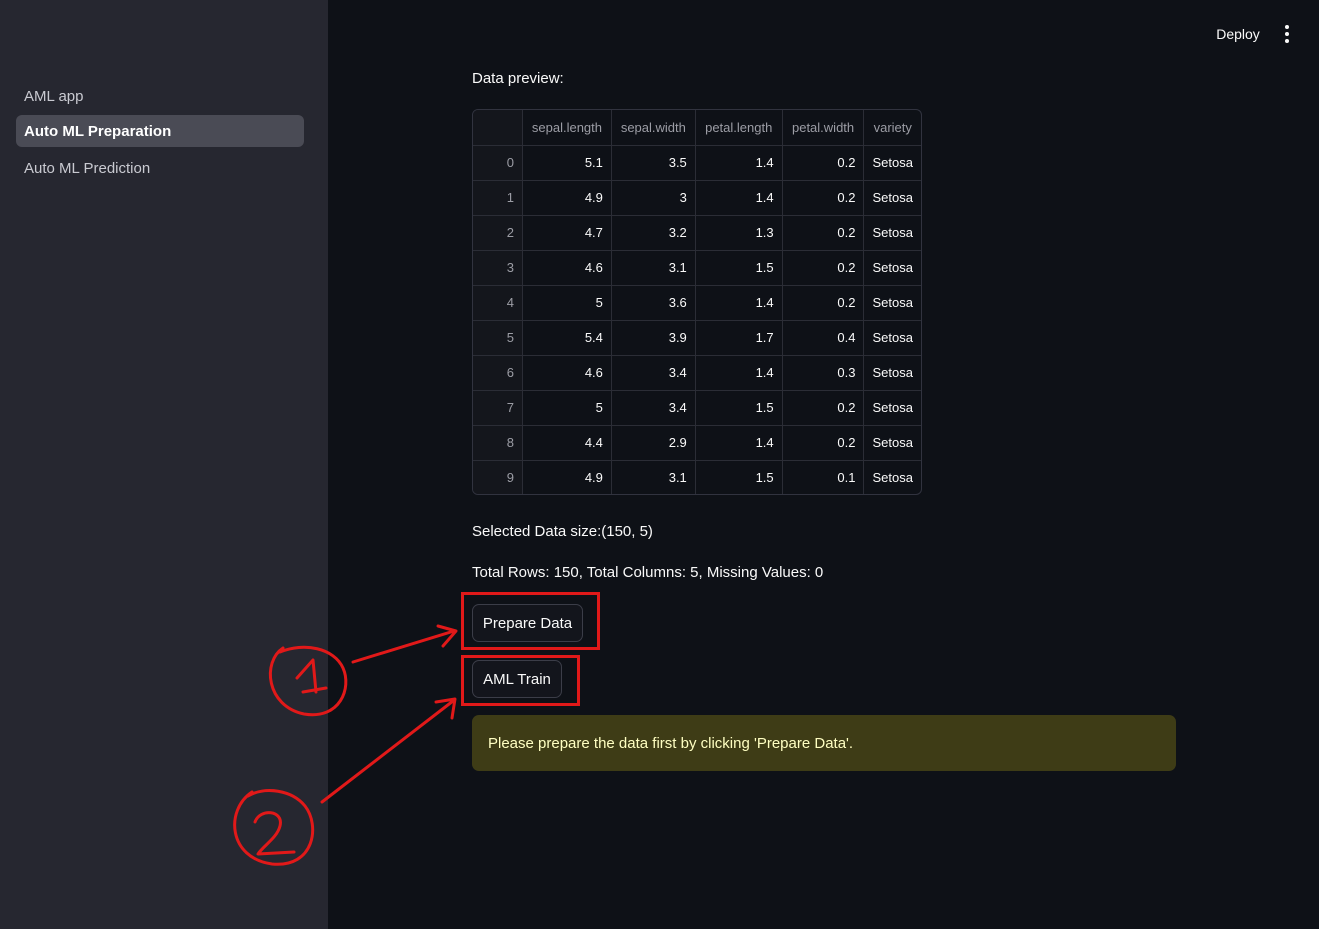 Image resolution: width=1319 pixels, height=929 pixels. I want to click on annotation-layer, so click(345, 745).